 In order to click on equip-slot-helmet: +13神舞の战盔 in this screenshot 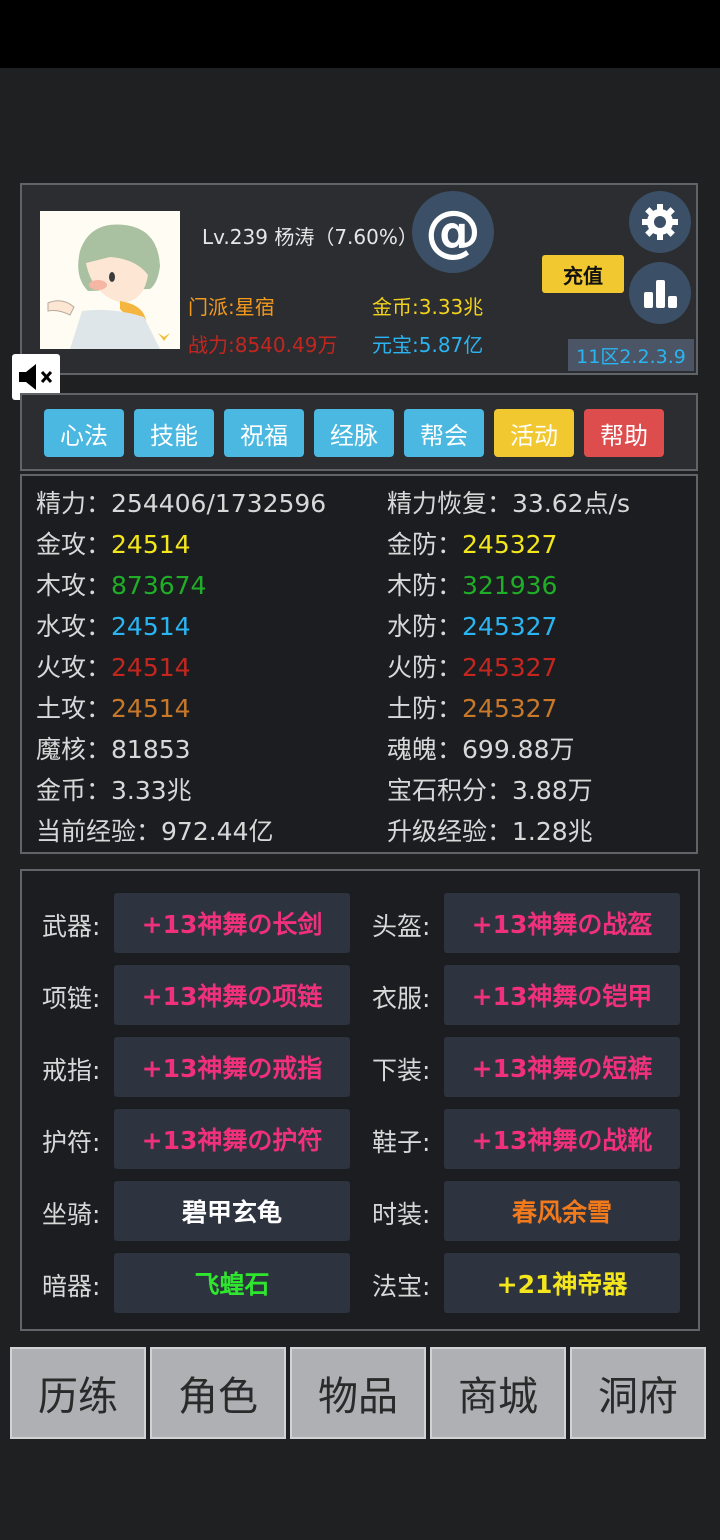, I will do `click(562, 923)`.